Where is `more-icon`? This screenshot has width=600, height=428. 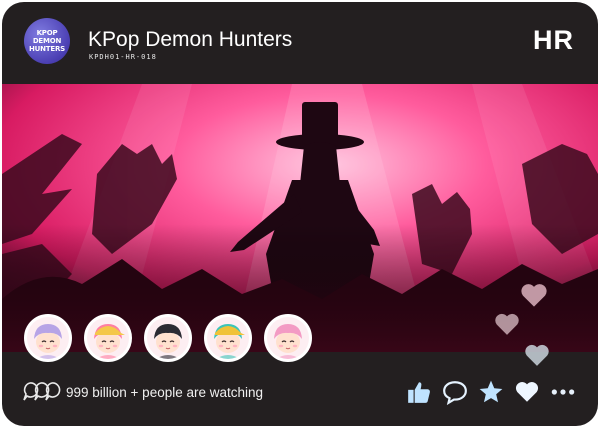
more-icon is located at coordinates (563, 392).